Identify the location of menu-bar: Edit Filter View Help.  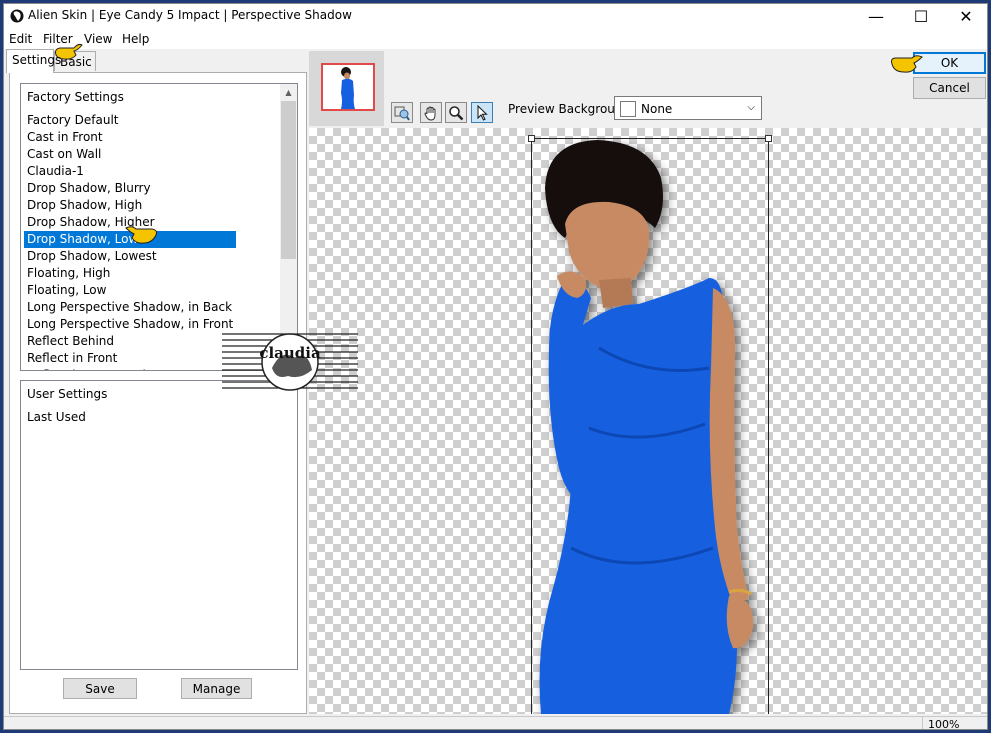
(495, 39).